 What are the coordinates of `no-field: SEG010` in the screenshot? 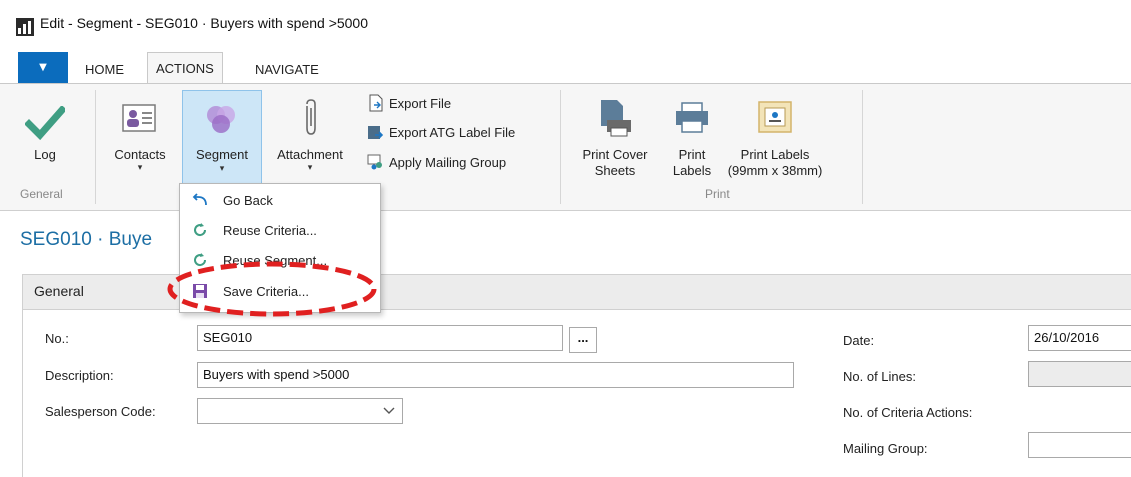 It's located at (380, 338).